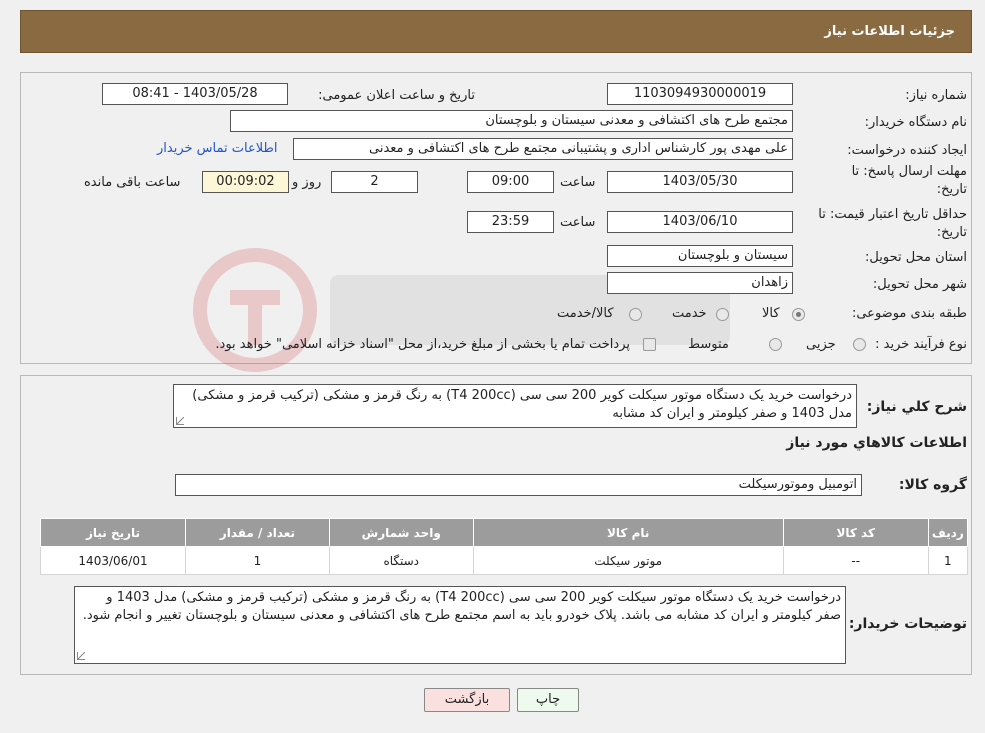 This screenshot has height=733, width=985. What do you see at coordinates (916, 407) in the screenshot?
I see `summary-label: شرح کلي نياز:` at bounding box center [916, 407].